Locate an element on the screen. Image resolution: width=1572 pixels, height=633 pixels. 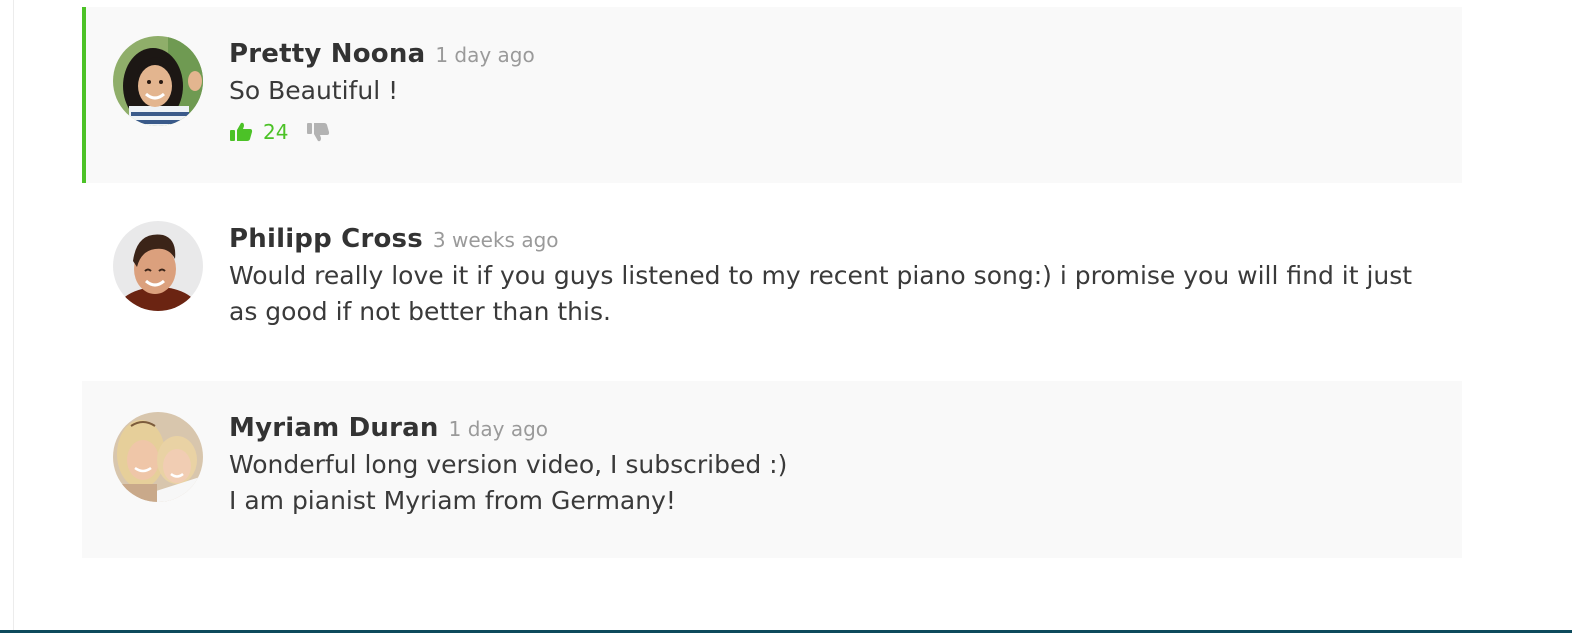
dislike-button is located at coordinates (318, 132).